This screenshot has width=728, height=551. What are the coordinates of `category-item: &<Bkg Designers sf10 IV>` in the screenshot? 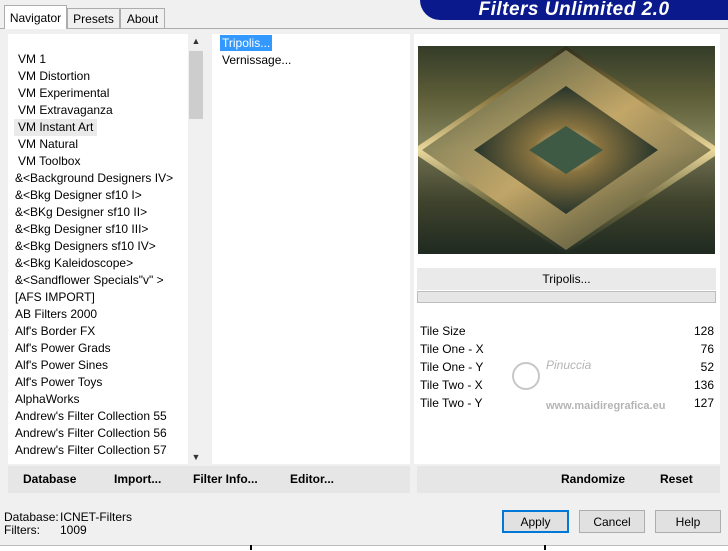 It's located at (85, 246).